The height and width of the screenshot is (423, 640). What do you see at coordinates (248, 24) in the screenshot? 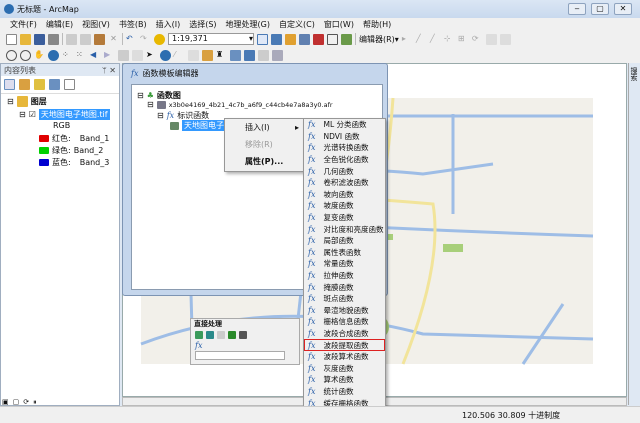
I see `menu-geoprocessing: 地理处理(G)` at bounding box center [248, 24].